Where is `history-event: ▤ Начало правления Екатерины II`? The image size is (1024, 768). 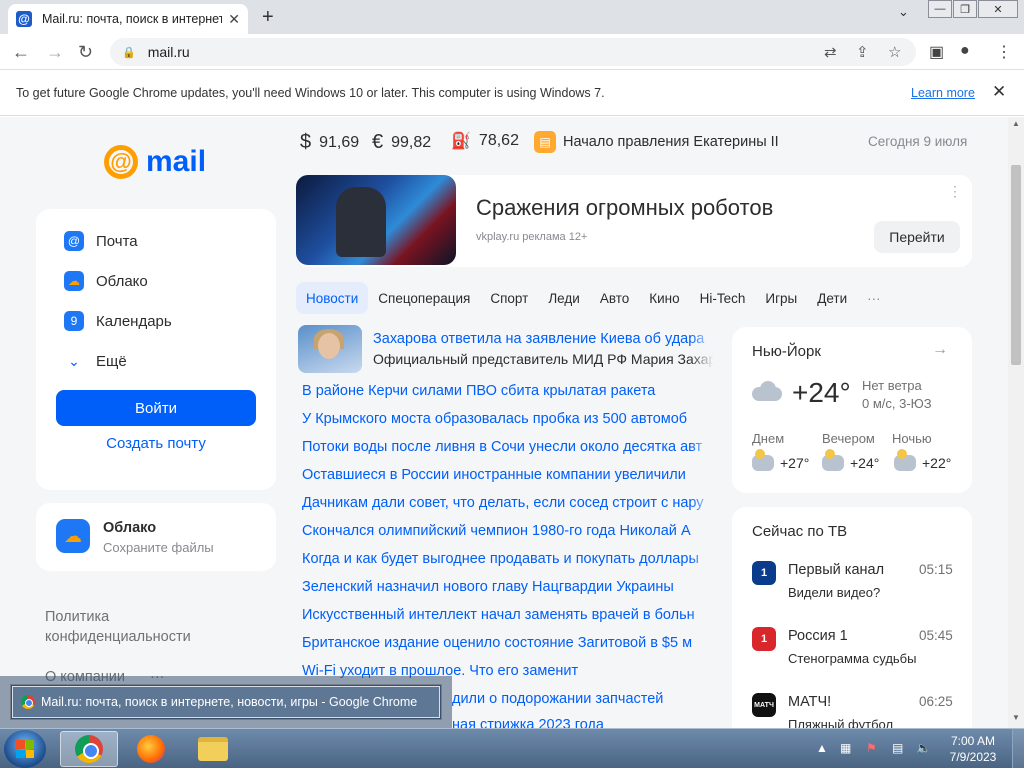 history-event: ▤ Начало правления Екатерины II is located at coordinates (656, 142).